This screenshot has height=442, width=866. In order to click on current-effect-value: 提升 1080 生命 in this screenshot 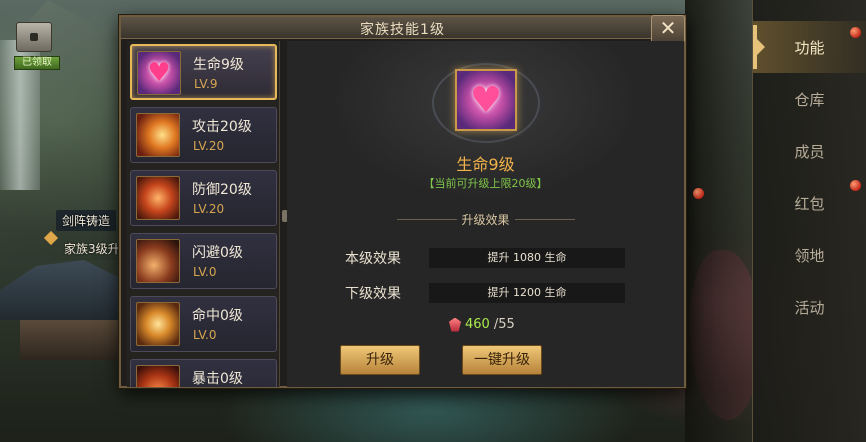, I will do `click(527, 258)`.